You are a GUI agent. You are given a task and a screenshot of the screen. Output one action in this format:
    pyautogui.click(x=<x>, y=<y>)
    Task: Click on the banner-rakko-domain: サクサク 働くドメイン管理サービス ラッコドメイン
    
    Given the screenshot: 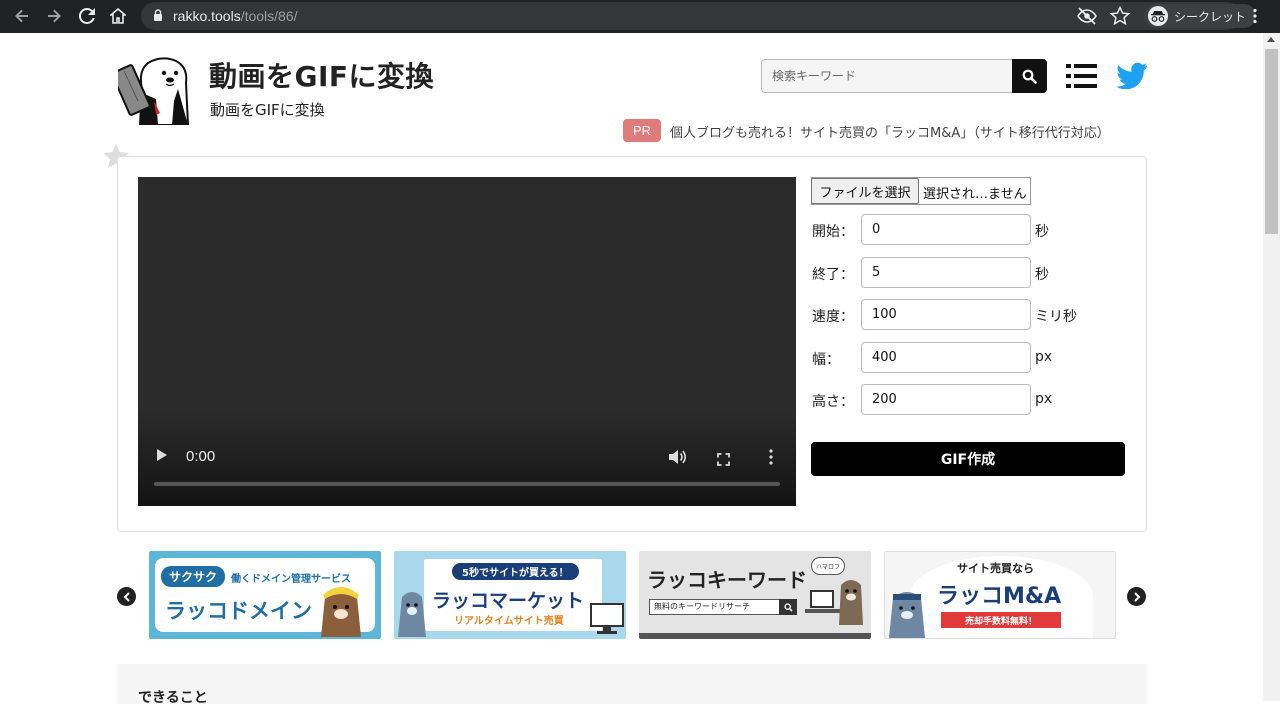 What is the action you would take?
    pyautogui.click(x=265, y=595)
    